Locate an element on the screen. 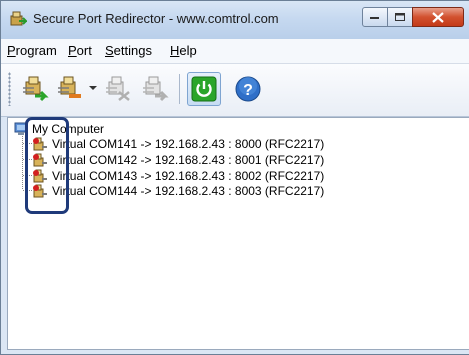 The height and width of the screenshot is (355, 469). disable-port-button is located at coordinates (118, 89).